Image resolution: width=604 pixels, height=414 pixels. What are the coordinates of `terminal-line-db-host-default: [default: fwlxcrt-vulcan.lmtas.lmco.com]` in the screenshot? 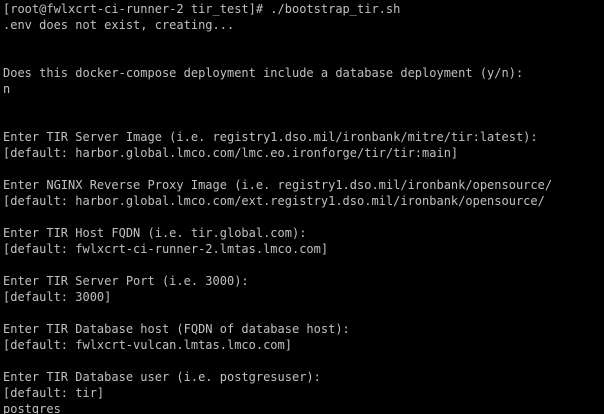 It's located at (147, 345).